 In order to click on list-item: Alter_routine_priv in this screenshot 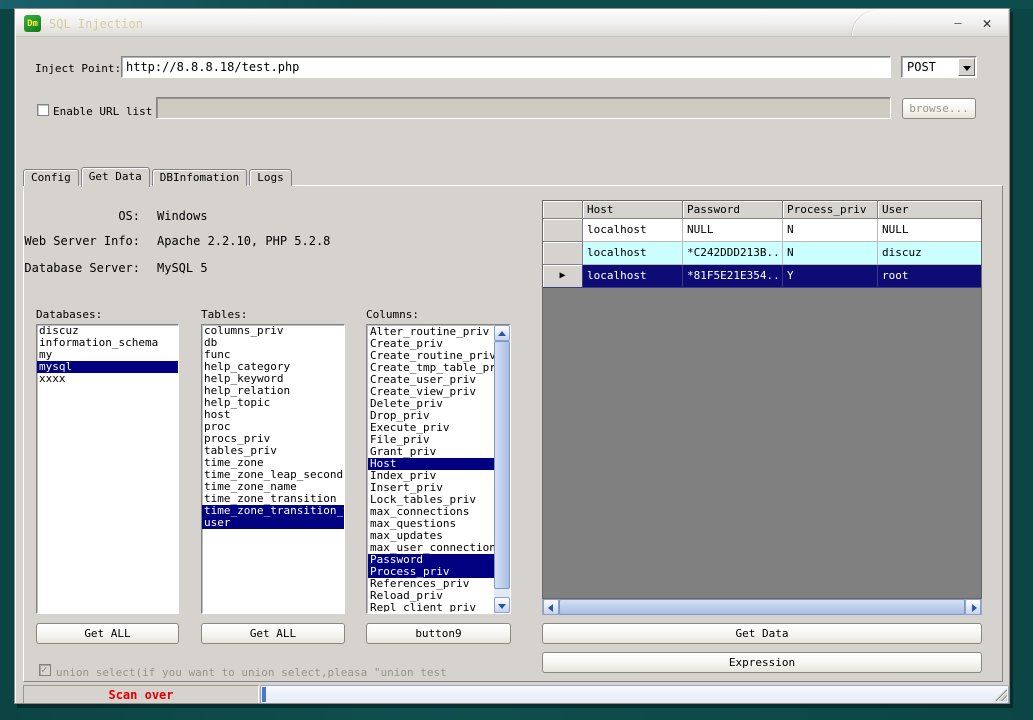, I will do `click(431, 332)`.